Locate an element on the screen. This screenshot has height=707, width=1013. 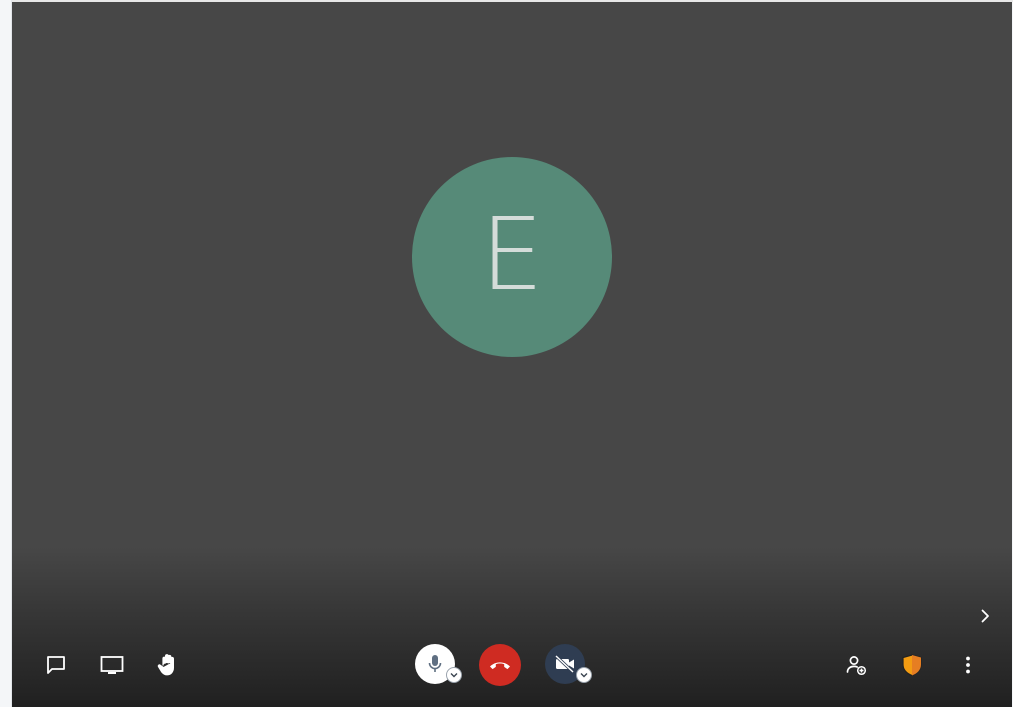
expand-filmstrip-button is located at coordinates (985, 616).